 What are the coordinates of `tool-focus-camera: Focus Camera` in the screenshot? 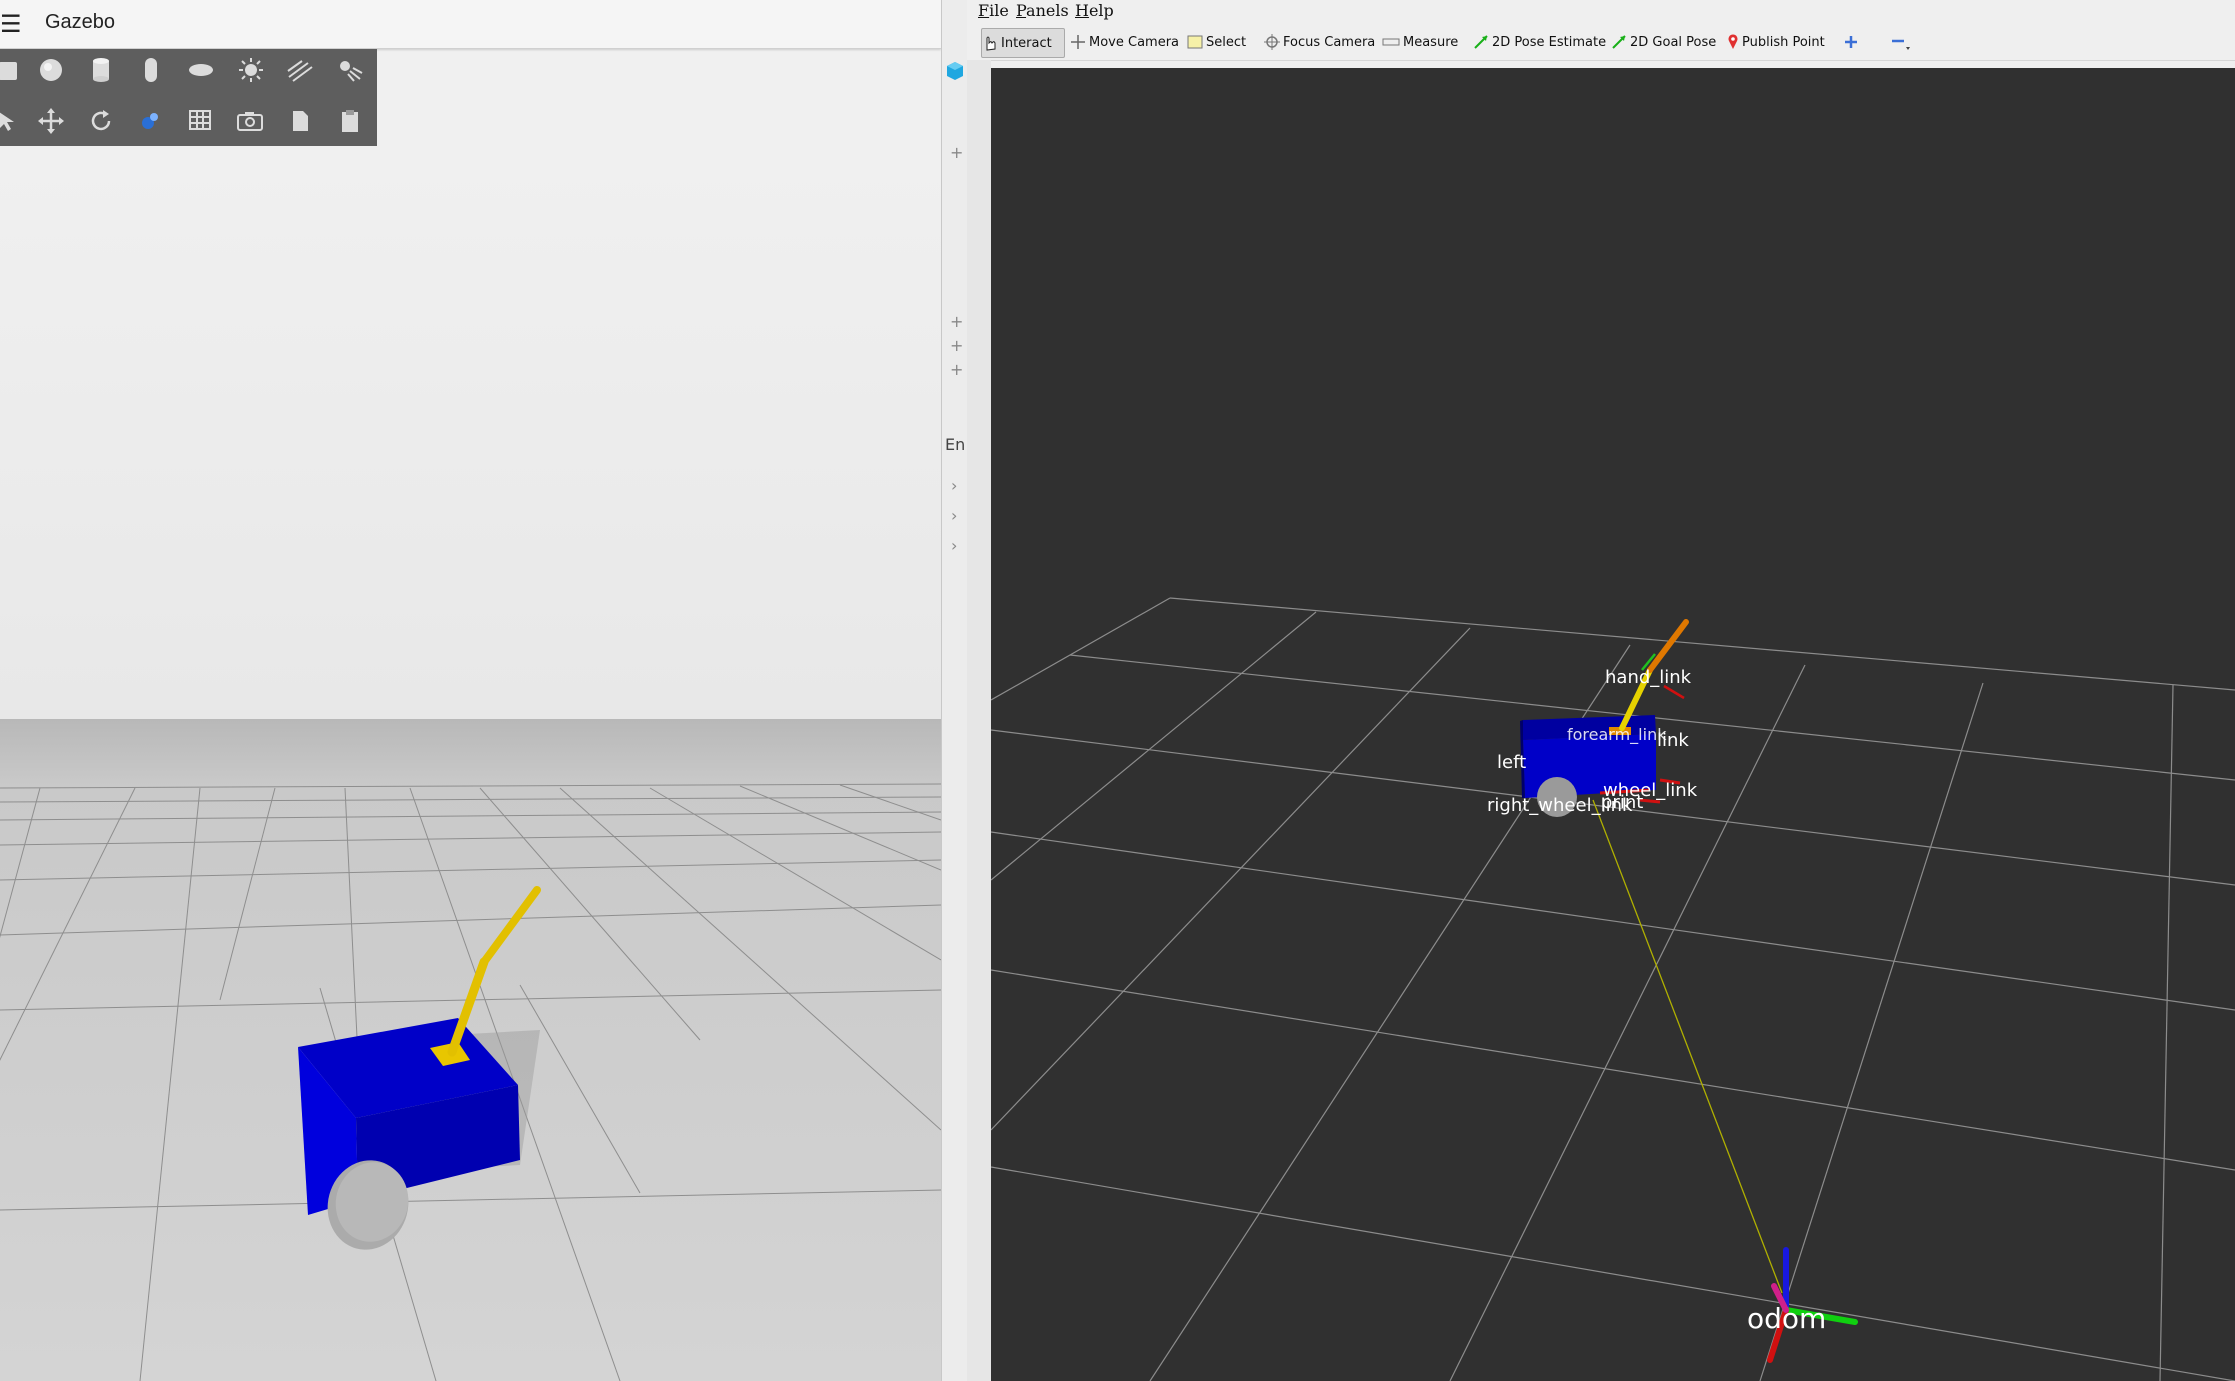 It's located at (1319, 42).